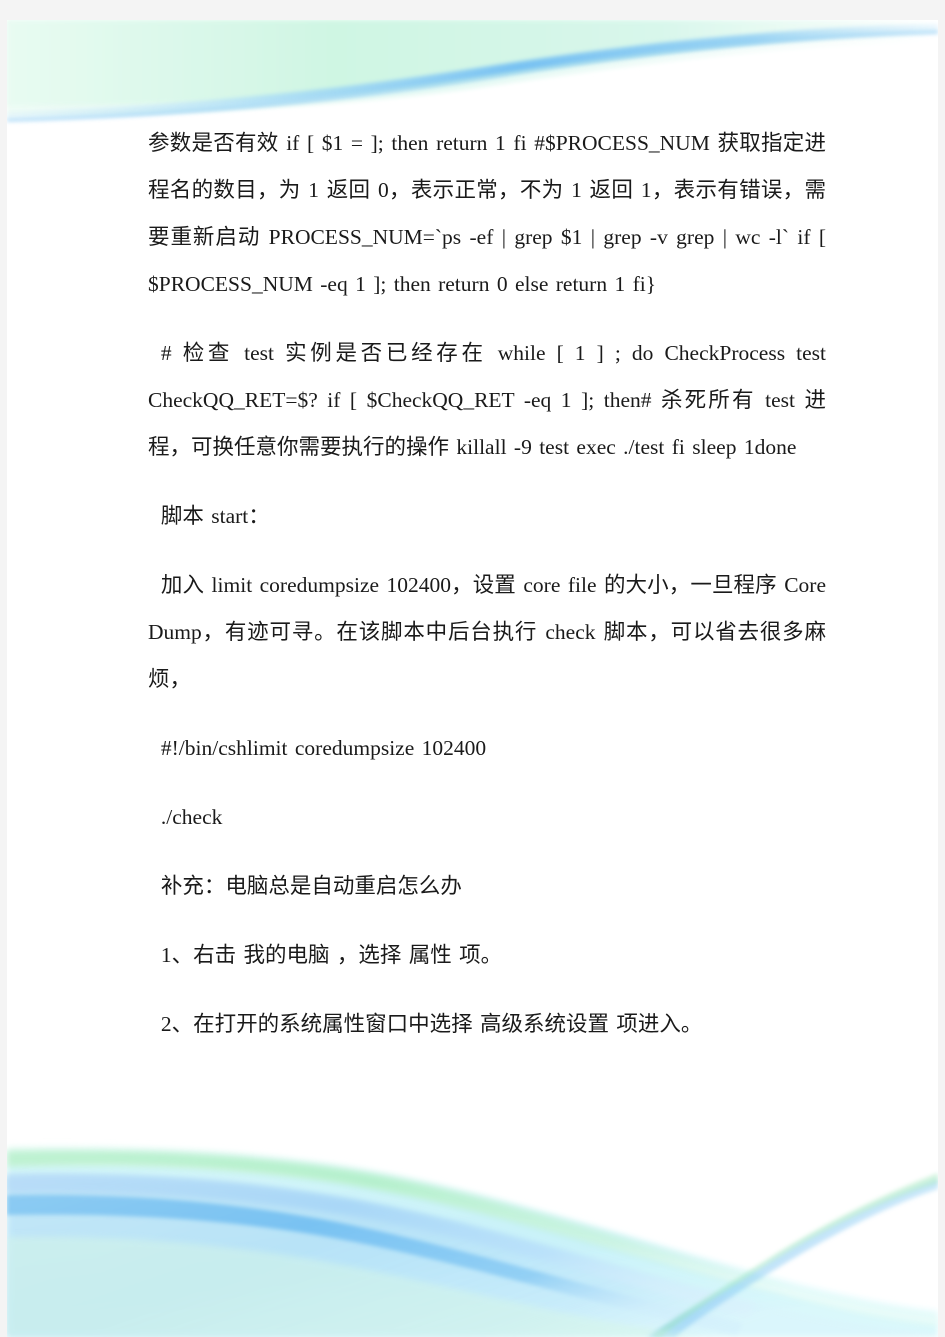 Image resolution: width=945 pixels, height=1337 pixels. Describe the element at coordinates (323, 748) in the screenshot. I see `paragraph-shebang: #!/bin/cshlimit coredumpsize 102400` at that location.